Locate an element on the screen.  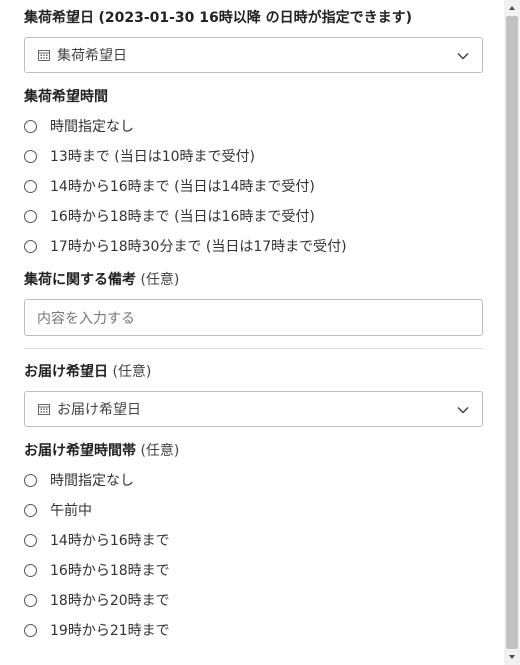
radio-label: 16時から18時まで (当日は16時まで受付) is located at coordinates (182, 217).